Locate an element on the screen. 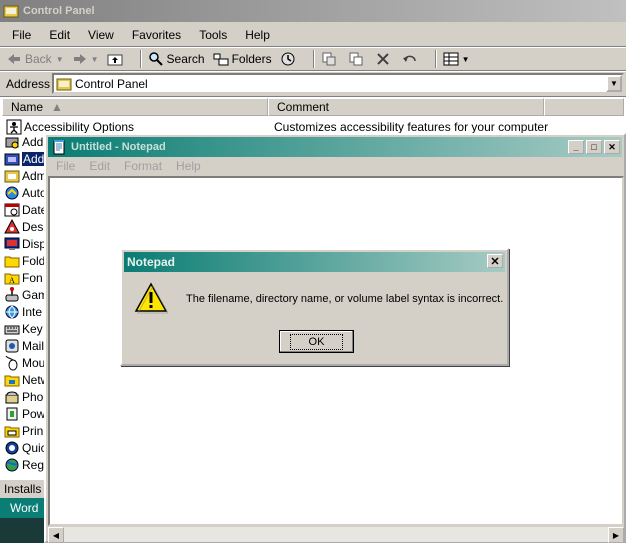  address-input: Control Panel ▼ is located at coordinates (338, 83).